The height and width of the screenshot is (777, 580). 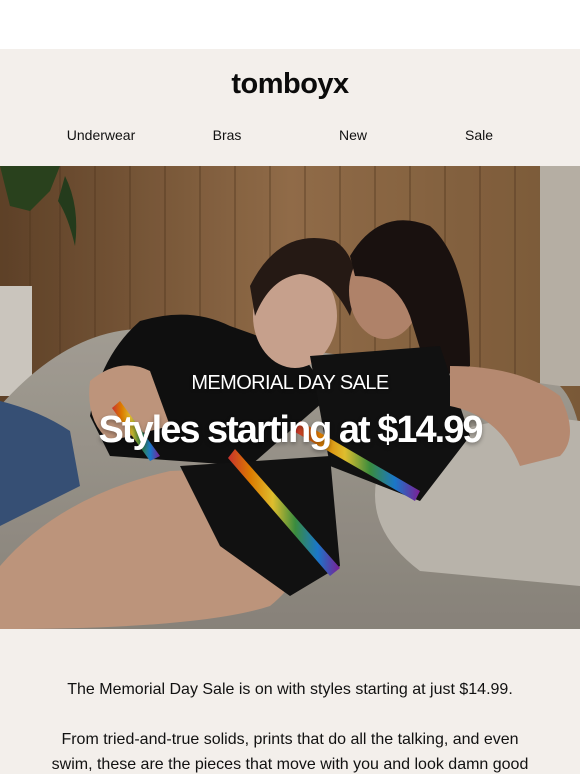 What do you see at coordinates (290, 383) in the screenshot?
I see `hero-eyebrow: MEMORIAL DAY SALE` at bounding box center [290, 383].